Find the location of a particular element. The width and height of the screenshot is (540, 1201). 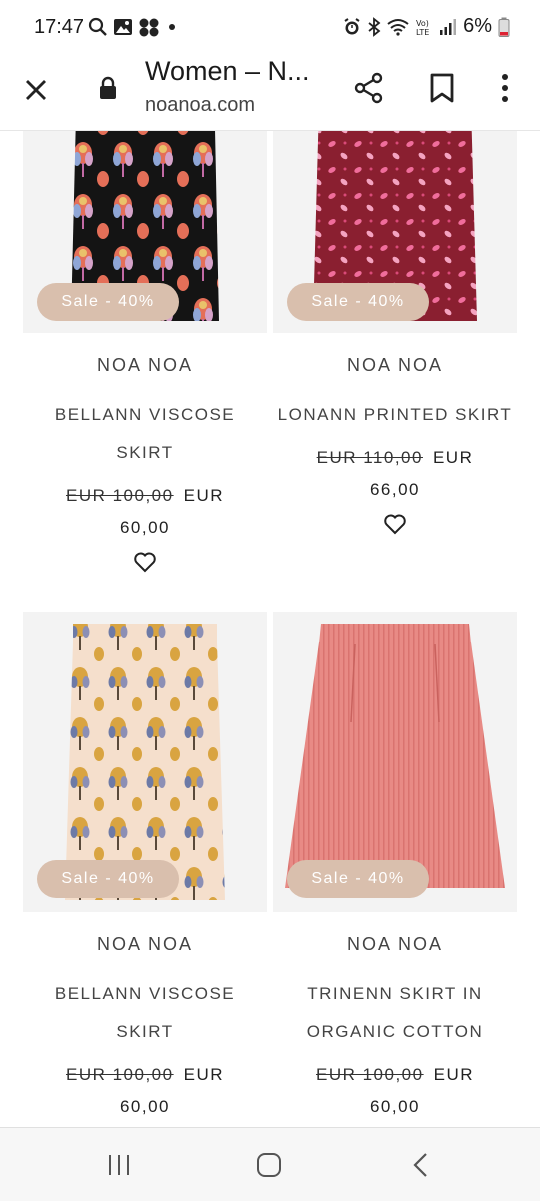

status-bar: 17:47 Vo) LTE 6% is located at coordinates (270, 28).